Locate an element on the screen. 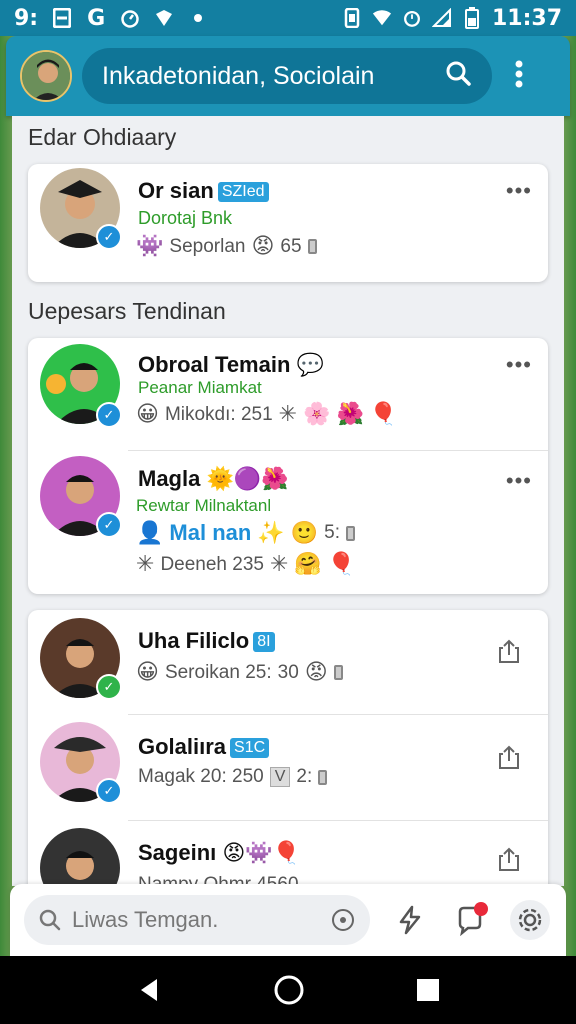 The image size is (576, 1024). contact-meta: 👤 Mal nan ✨ 🙂 5: is located at coordinates (245, 533).